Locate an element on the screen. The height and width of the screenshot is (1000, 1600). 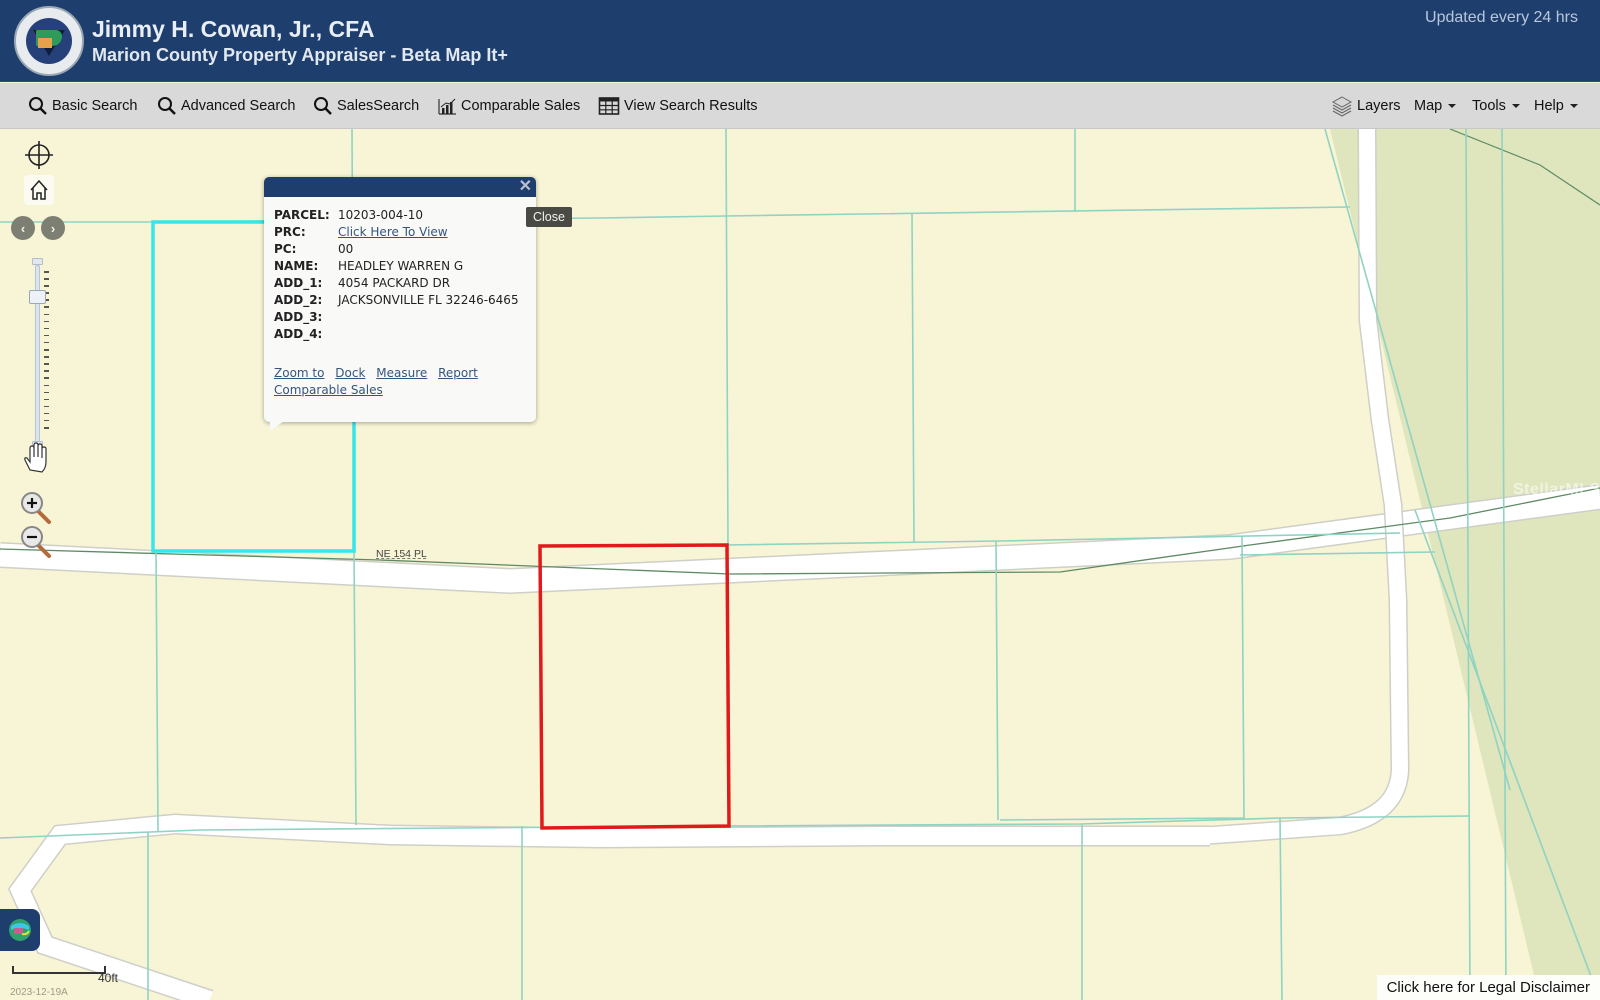
view-search-results-label: View Search Results is located at coordinates (691, 106).